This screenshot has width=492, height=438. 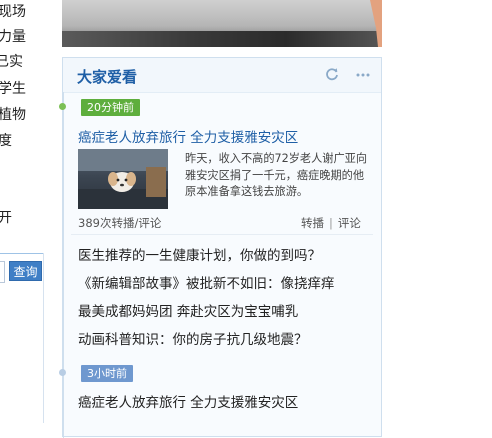 I want to click on time-badge-2: 3小时前, so click(x=107, y=373).